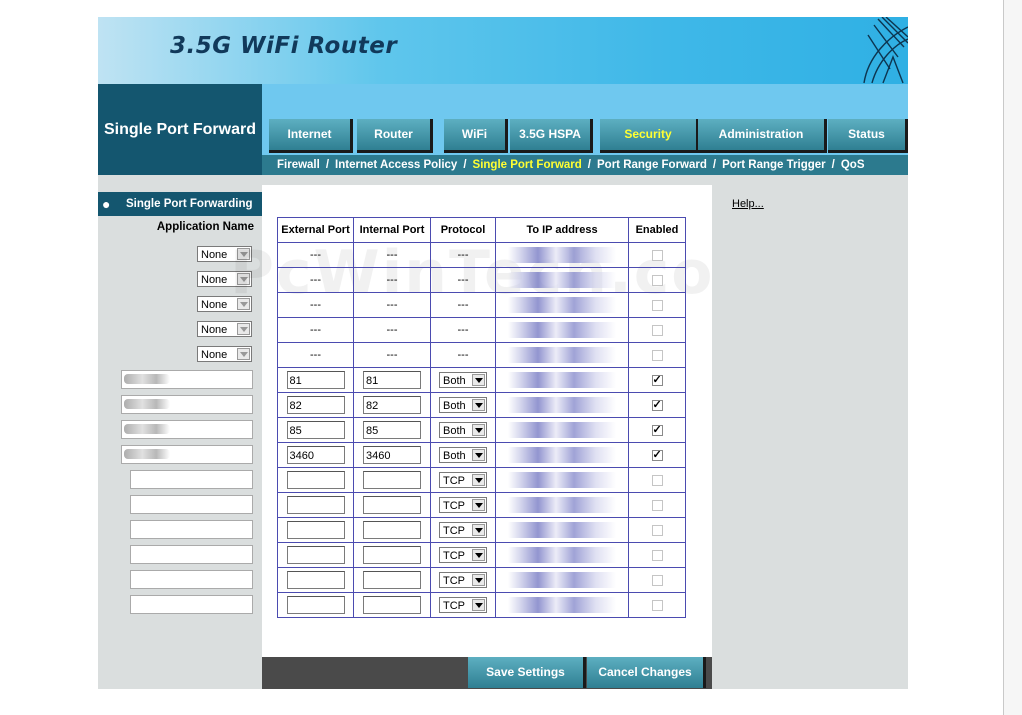 Image resolution: width=1022 pixels, height=715 pixels. Describe the element at coordinates (868, 136) in the screenshot. I see `tab-status: Status` at that location.